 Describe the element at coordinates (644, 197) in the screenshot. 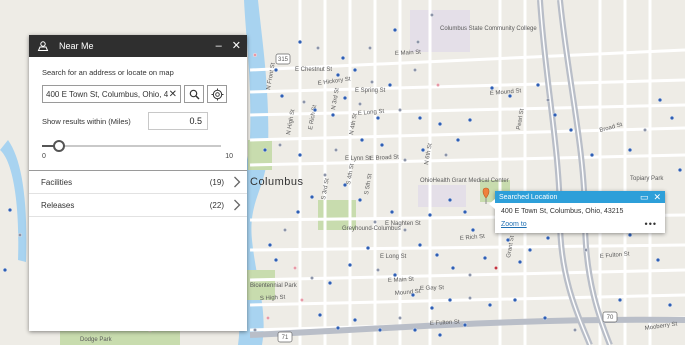

I see `maximize-popup-button: ▭` at that location.